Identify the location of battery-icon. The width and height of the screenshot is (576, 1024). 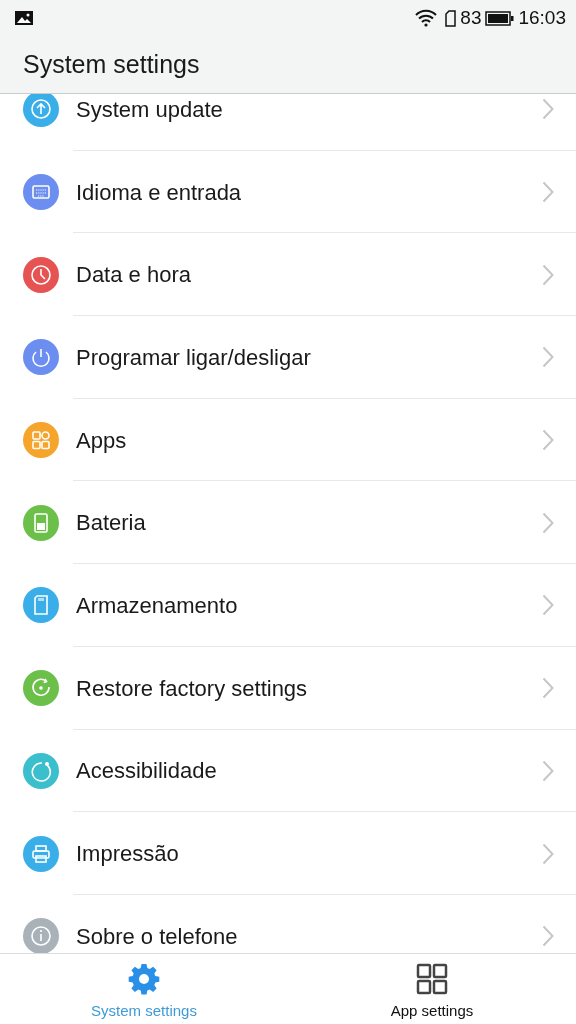
(500, 18).